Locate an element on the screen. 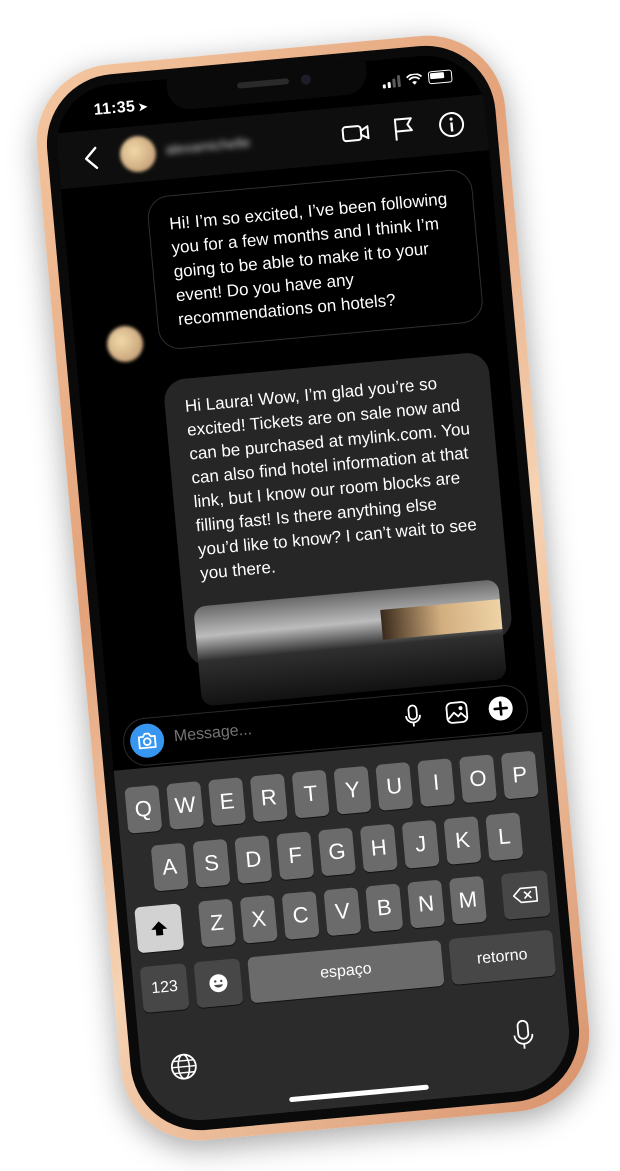  key-u: U is located at coordinates (394, 786).